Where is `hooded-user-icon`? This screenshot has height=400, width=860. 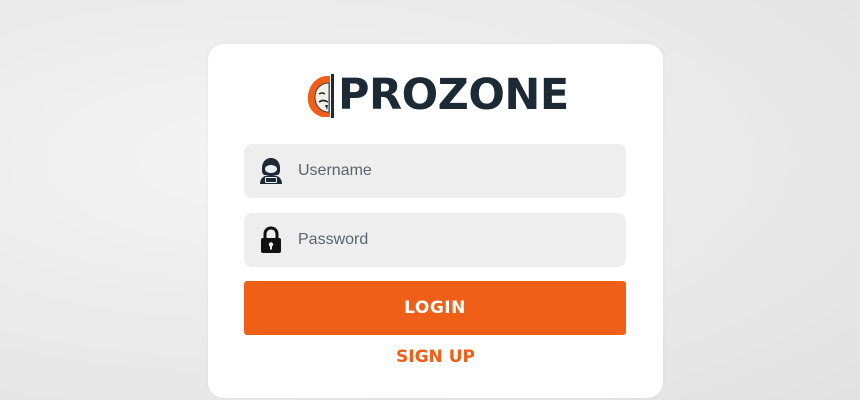
hooded-user-icon is located at coordinates (271, 171).